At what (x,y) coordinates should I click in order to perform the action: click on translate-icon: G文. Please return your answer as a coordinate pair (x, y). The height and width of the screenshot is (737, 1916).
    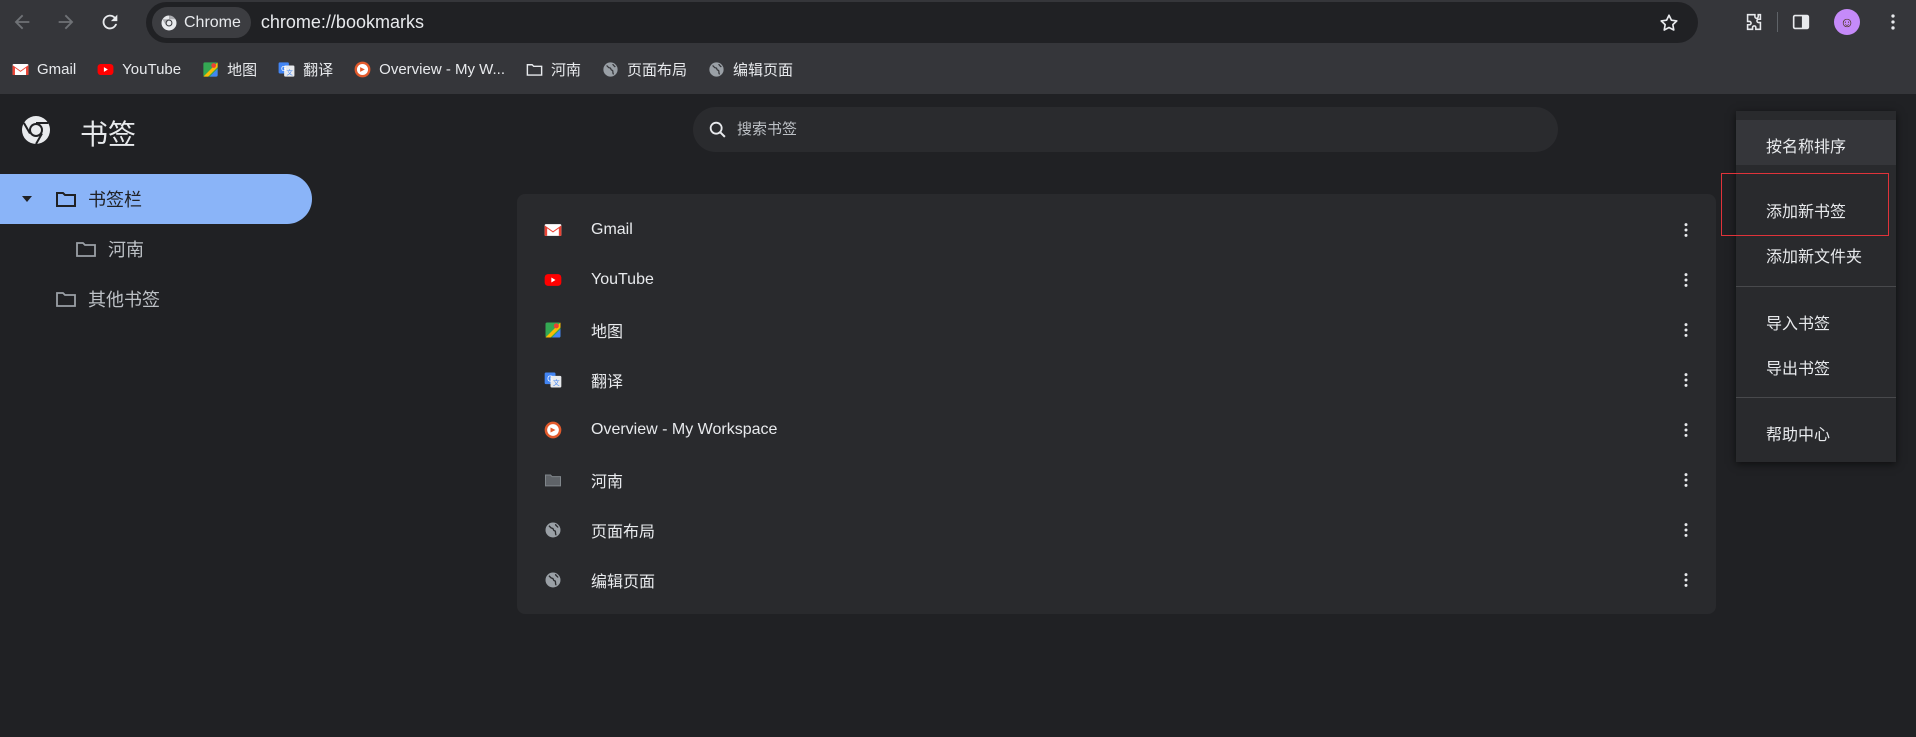
    Looking at the image, I should click on (286, 69).